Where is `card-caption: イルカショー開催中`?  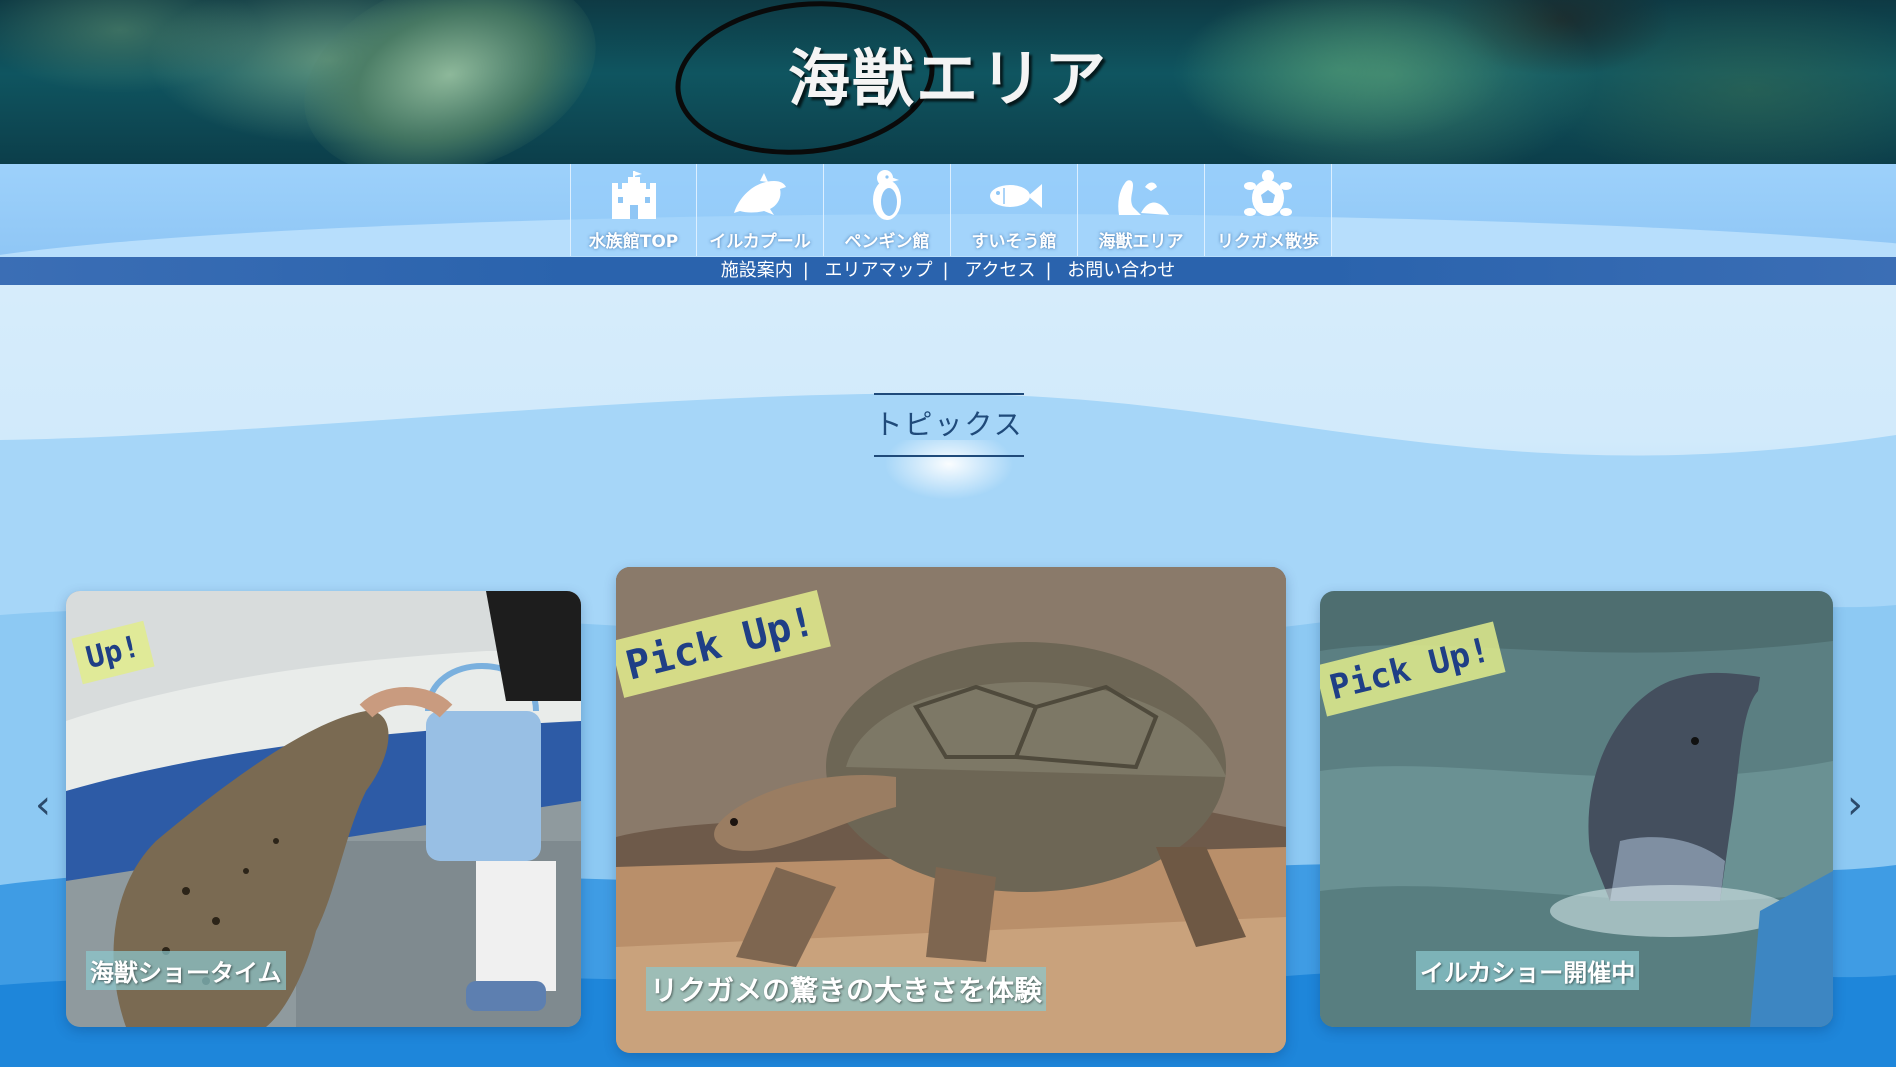
card-caption: イルカショー開催中 is located at coordinates (1528, 970).